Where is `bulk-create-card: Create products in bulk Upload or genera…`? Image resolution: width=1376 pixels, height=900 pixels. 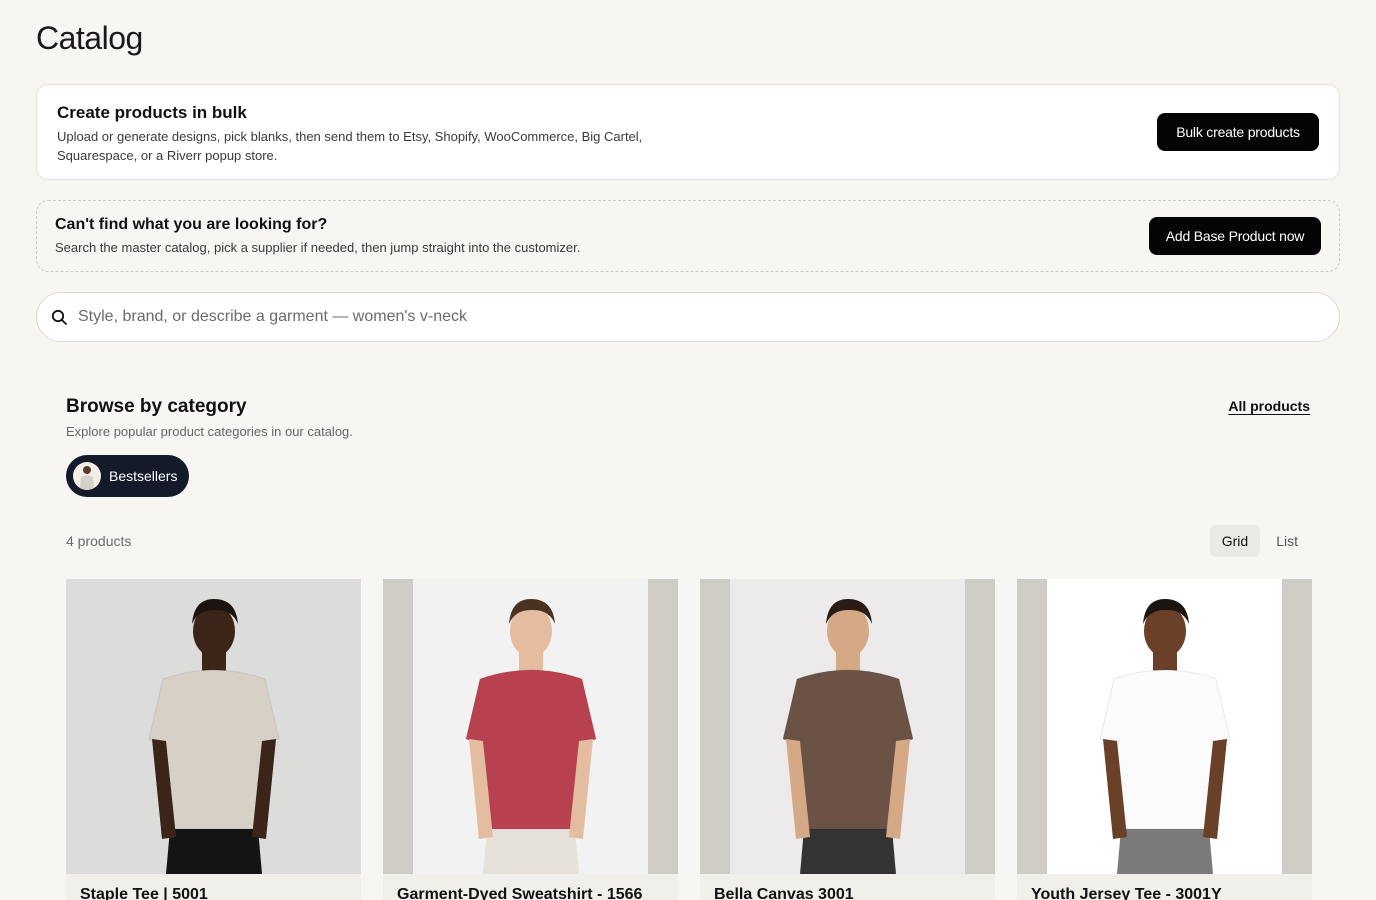
bulk-create-card: Create products in bulk Upload or genera… is located at coordinates (688, 132).